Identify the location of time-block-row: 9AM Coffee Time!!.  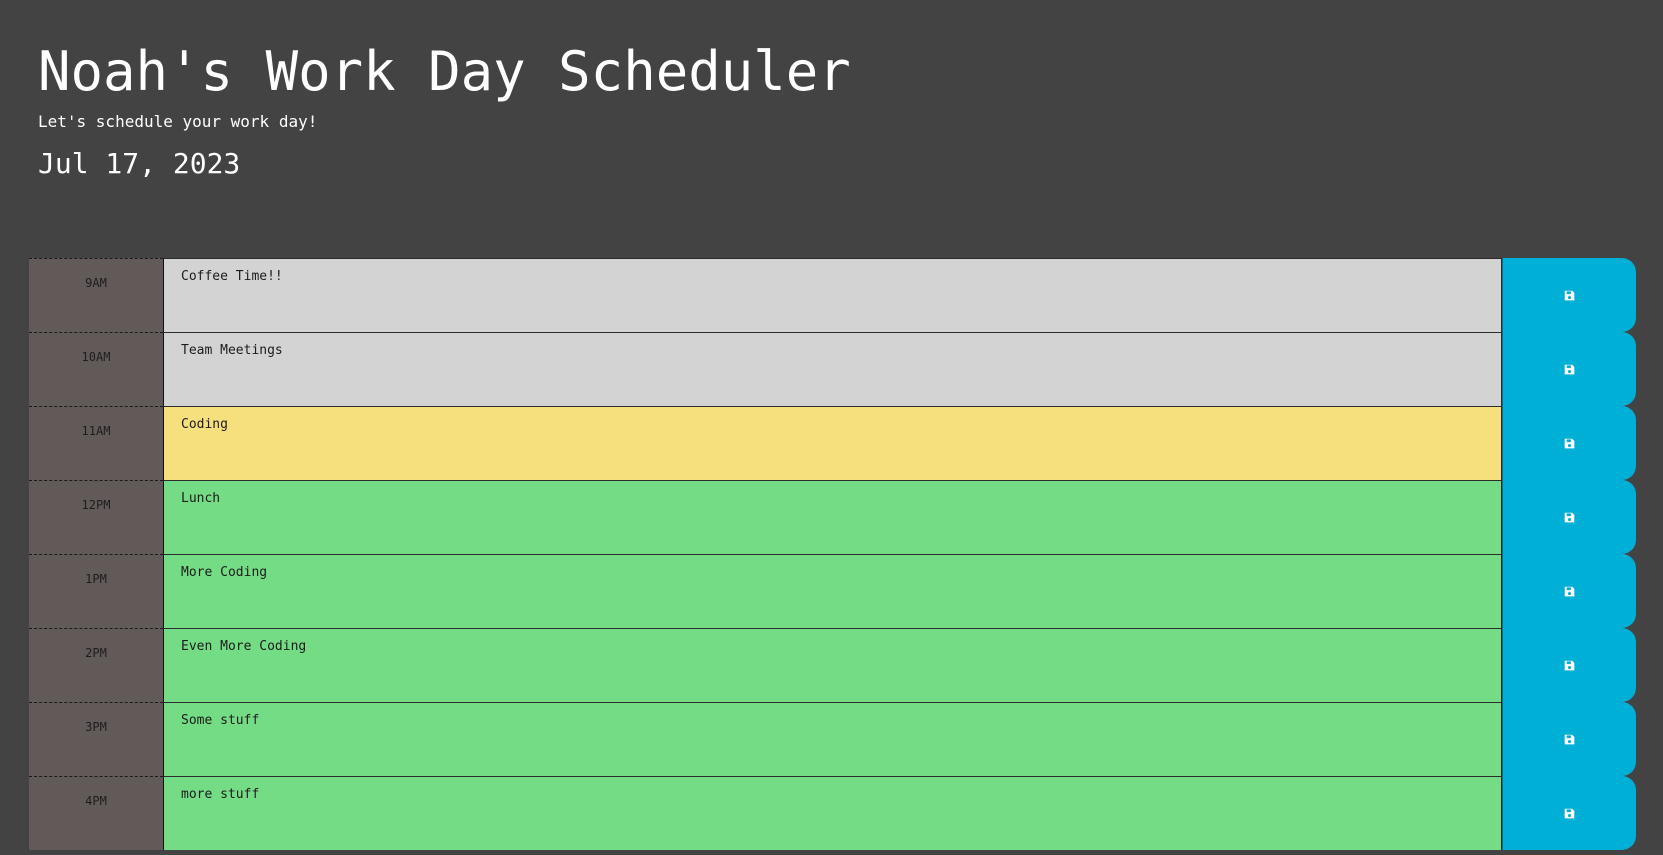
(832, 295).